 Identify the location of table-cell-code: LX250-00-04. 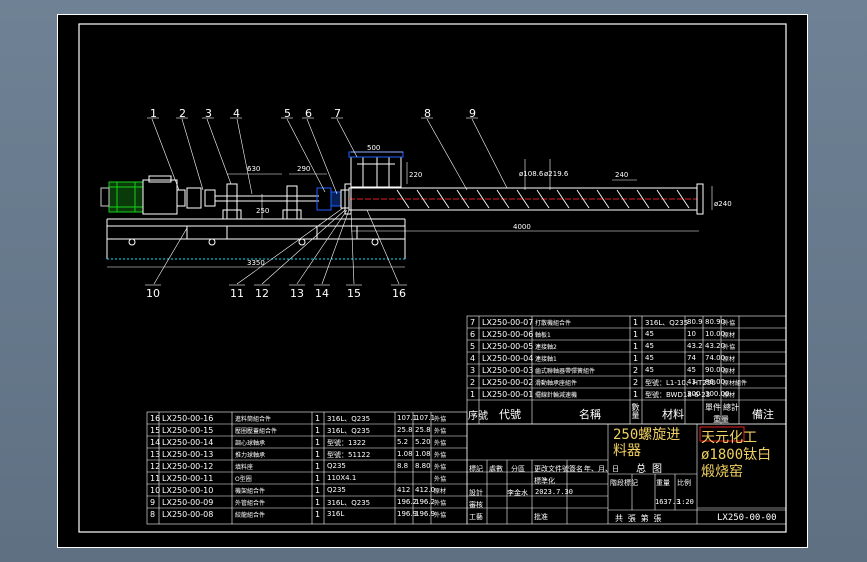
(508, 358).